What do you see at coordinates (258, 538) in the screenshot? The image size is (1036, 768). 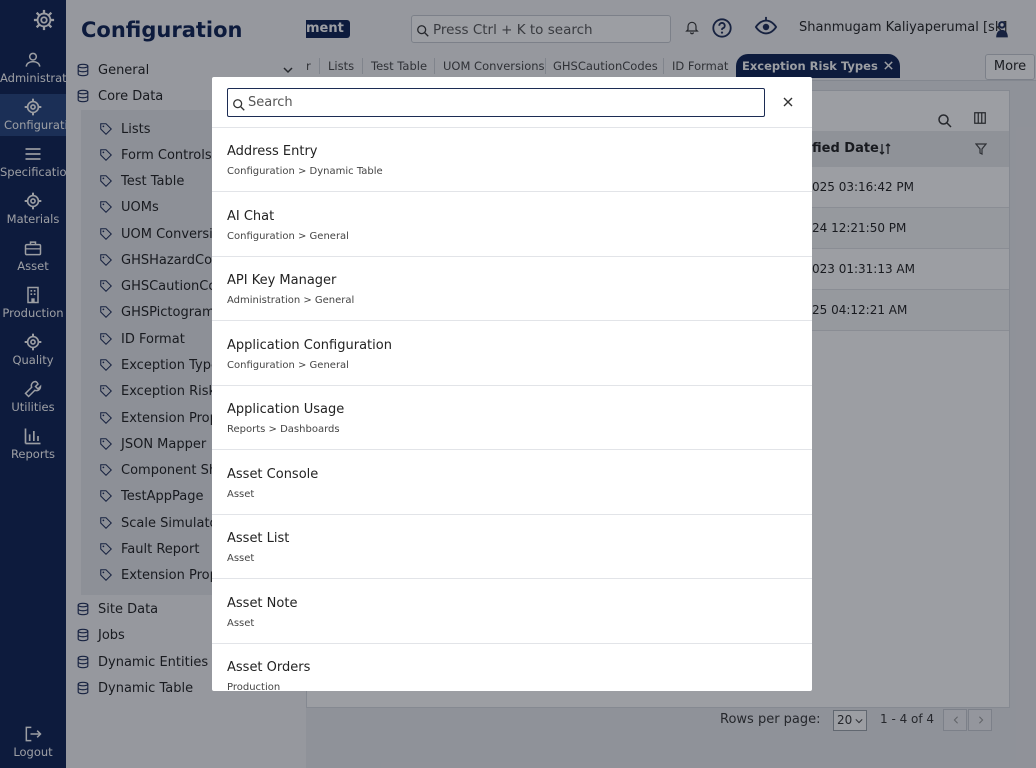 I see `result-title: Asset List` at bounding box center [258, 538].